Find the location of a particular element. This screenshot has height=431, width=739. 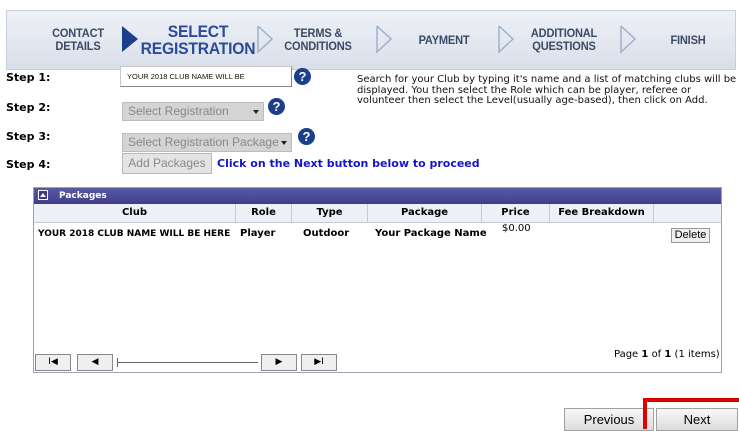

total-pages: 1 is located at coordinates (668, 354).